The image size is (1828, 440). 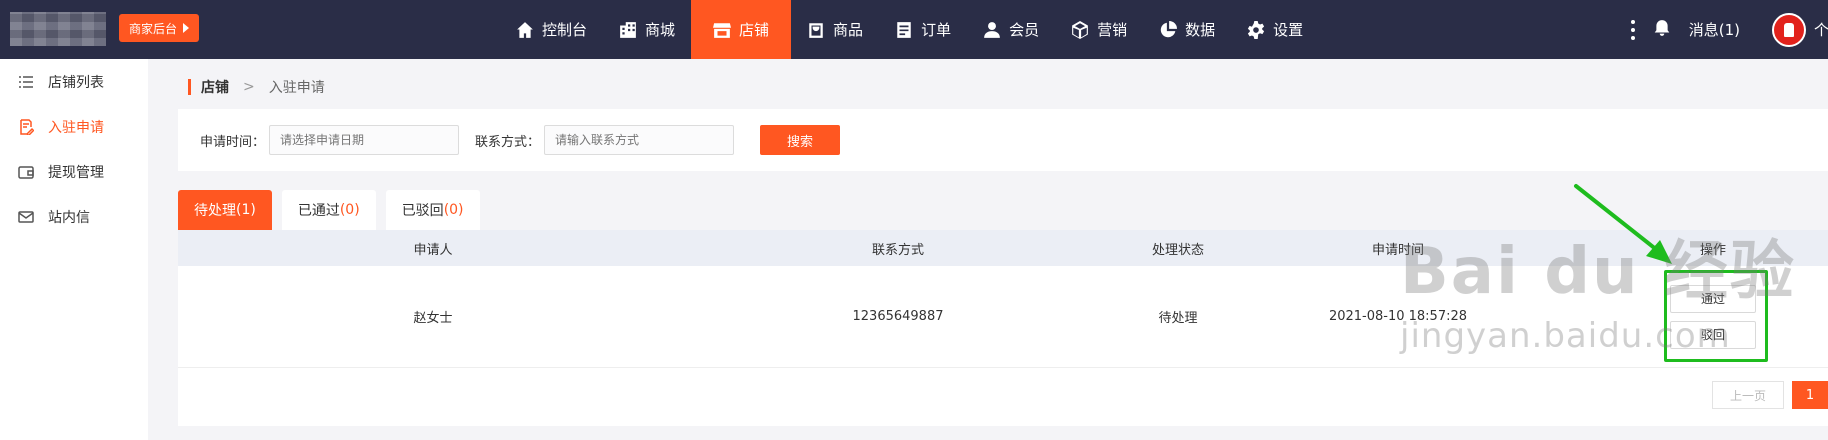 What do you see at coordinates (433, 250) in the screenshot?
I see `column-header: 申请人` at bounding box center [433, 250].